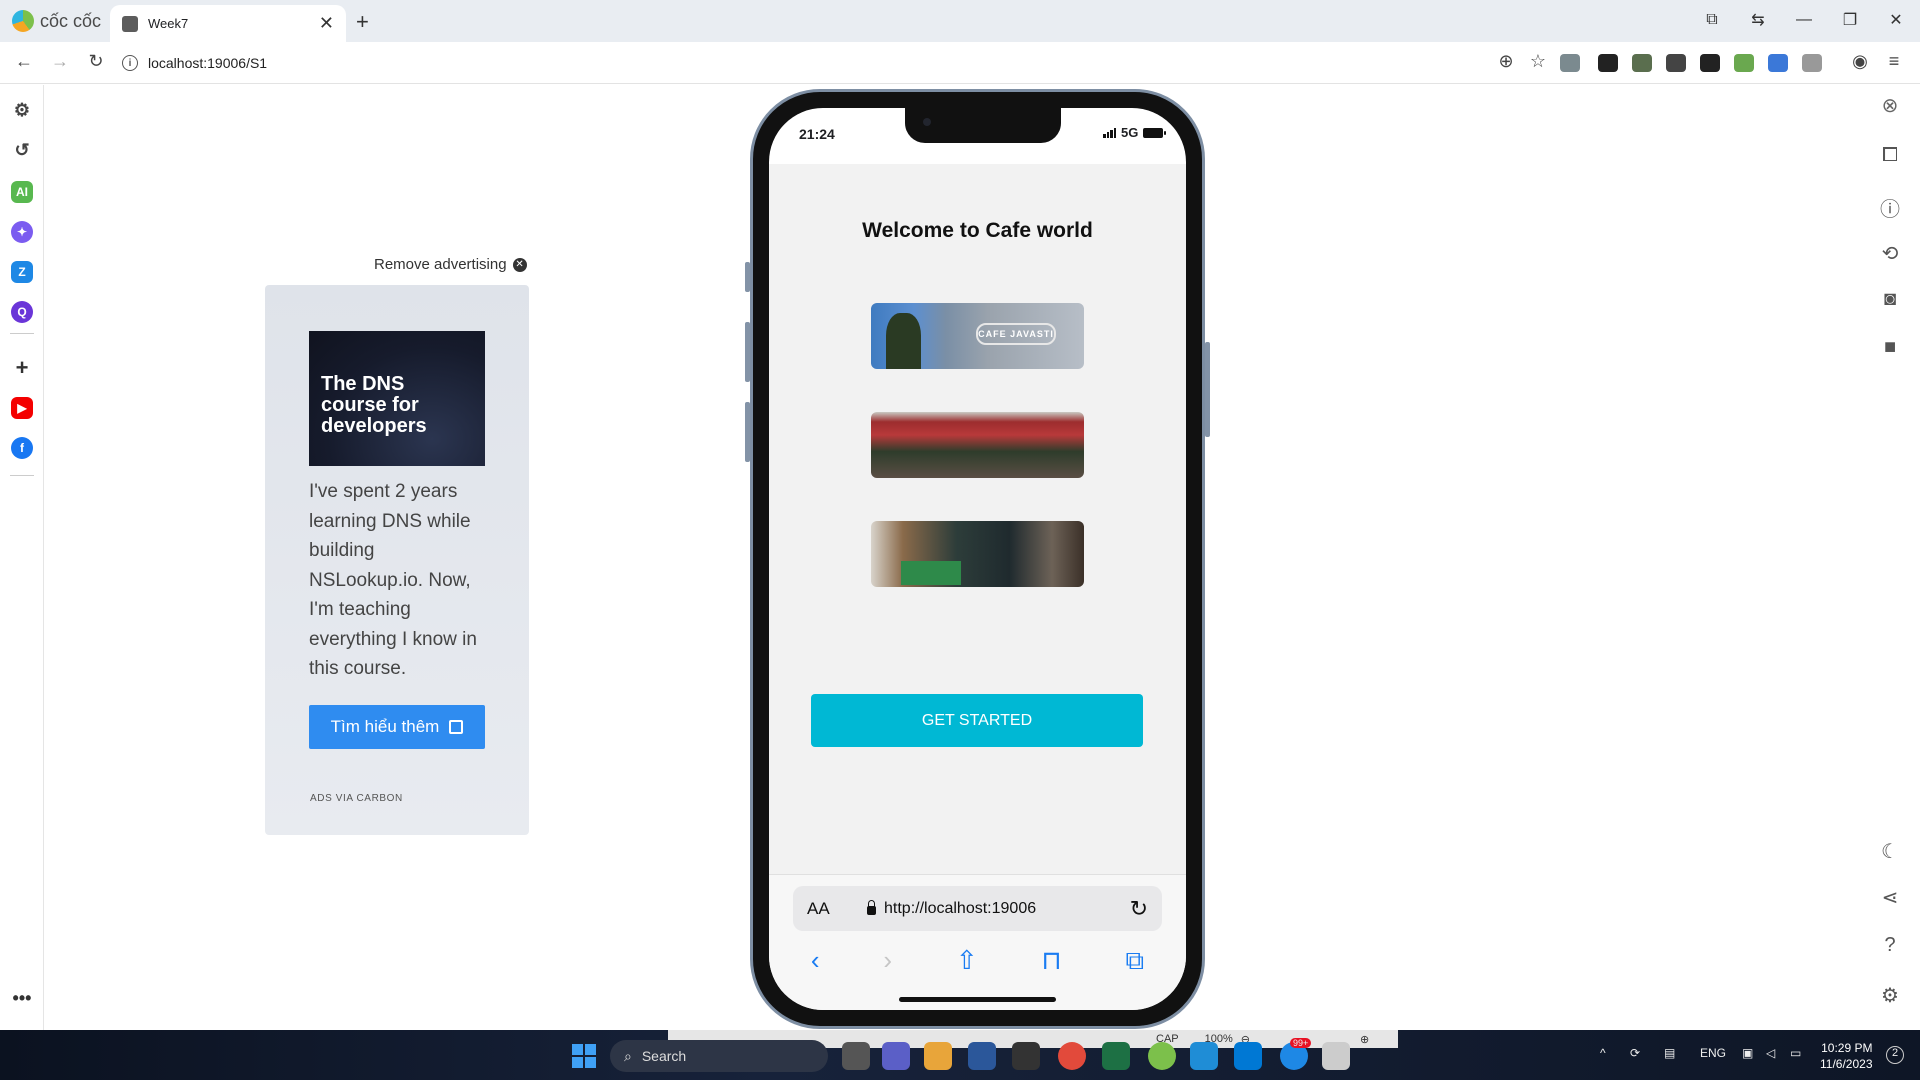 The image size is (1920, 1080). I want to click on forward-button: →, so click(60, 63).